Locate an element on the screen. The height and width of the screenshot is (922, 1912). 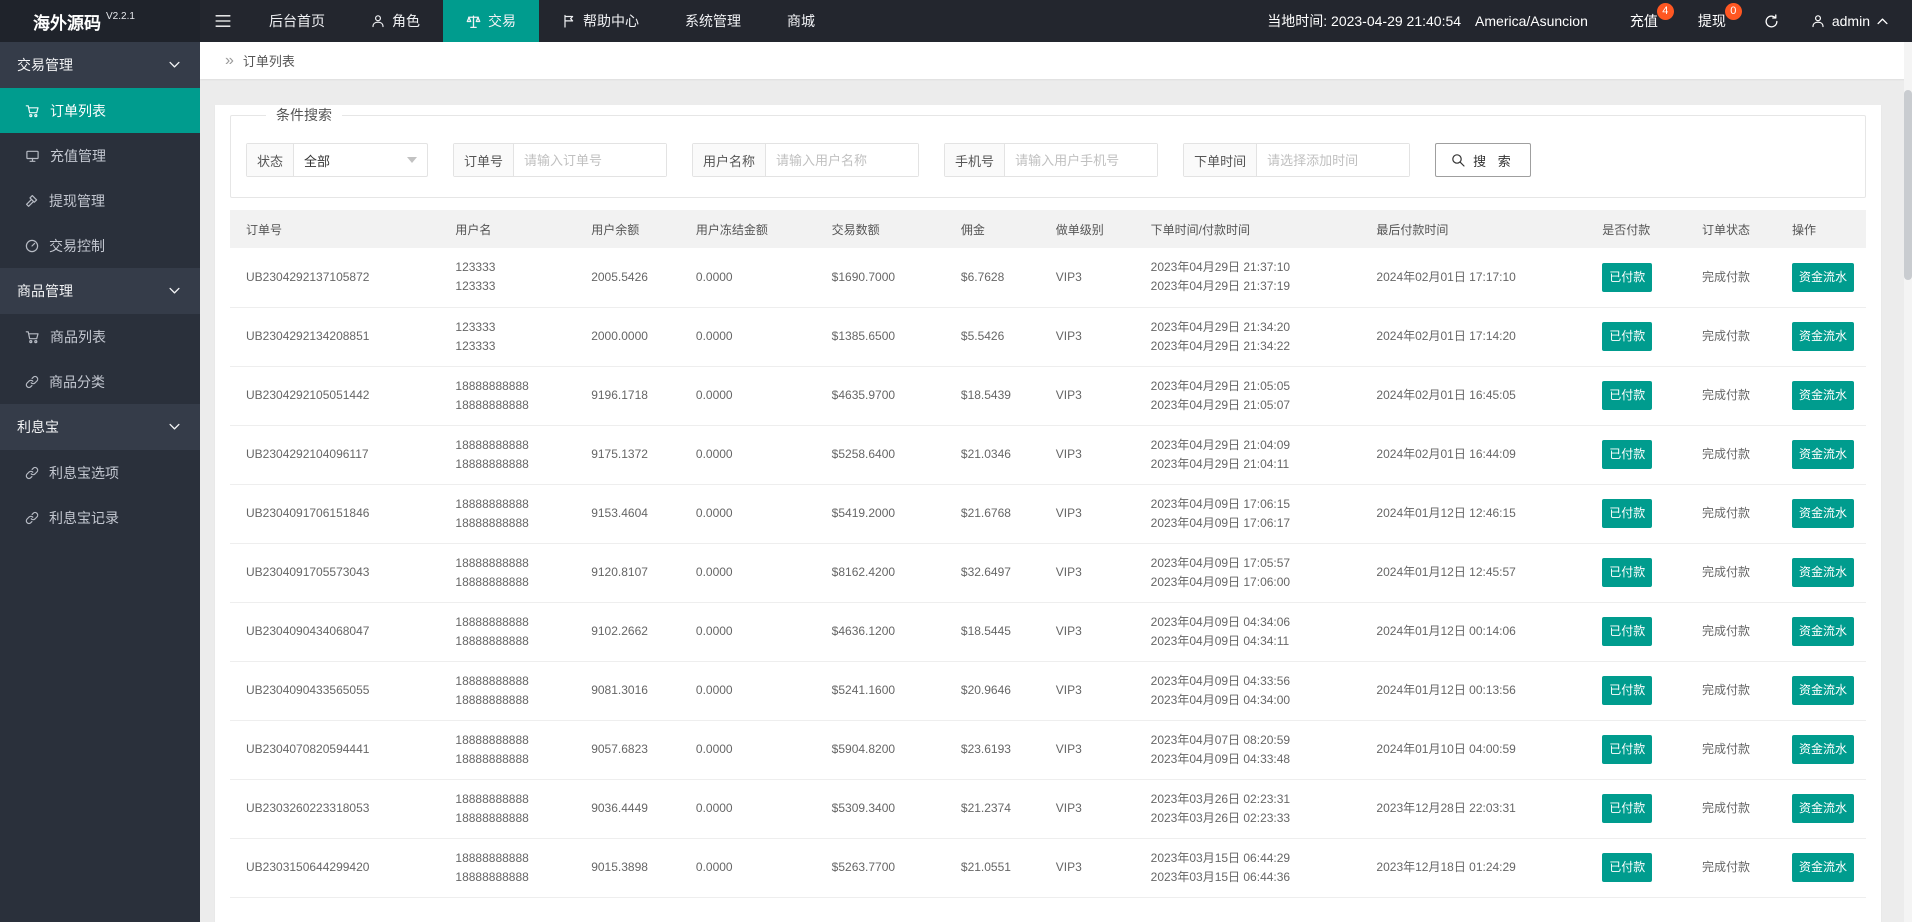
column-header: 订单状态 is located at coordinates (1730, 229).